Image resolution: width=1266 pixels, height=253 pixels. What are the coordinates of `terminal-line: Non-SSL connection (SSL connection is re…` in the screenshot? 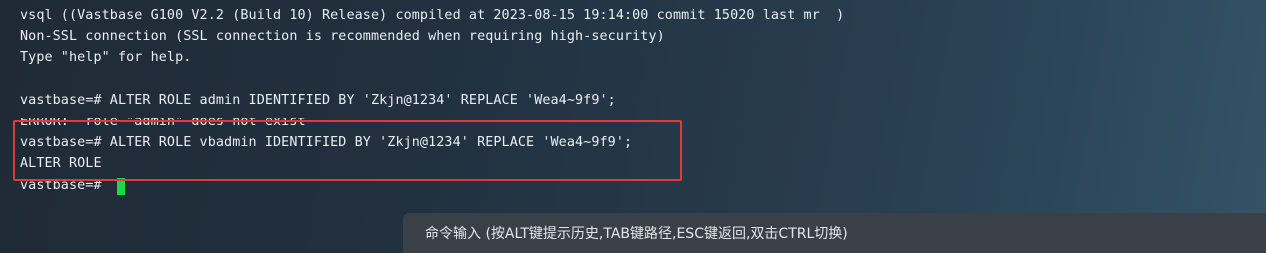 It's located at (342, 36).